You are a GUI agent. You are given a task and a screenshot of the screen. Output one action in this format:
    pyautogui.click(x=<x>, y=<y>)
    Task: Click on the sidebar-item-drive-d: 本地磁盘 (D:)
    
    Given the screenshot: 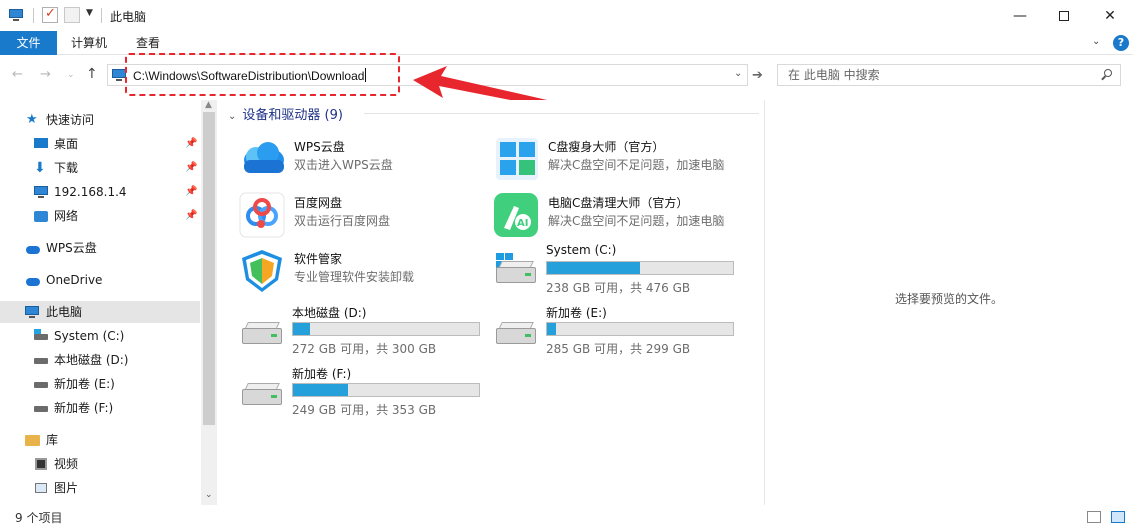 What is the action you would take?
    pyautogui.click(x=100, y=360)
    